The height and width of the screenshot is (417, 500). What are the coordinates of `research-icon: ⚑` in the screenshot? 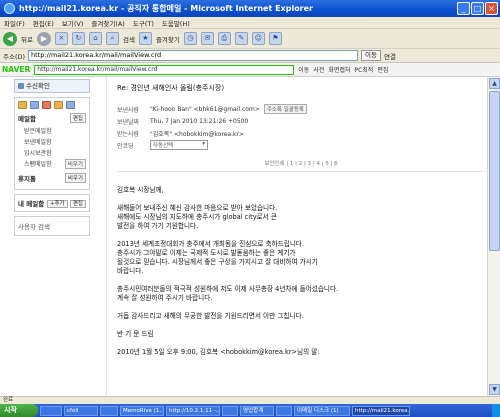 It's located at (275, 38).